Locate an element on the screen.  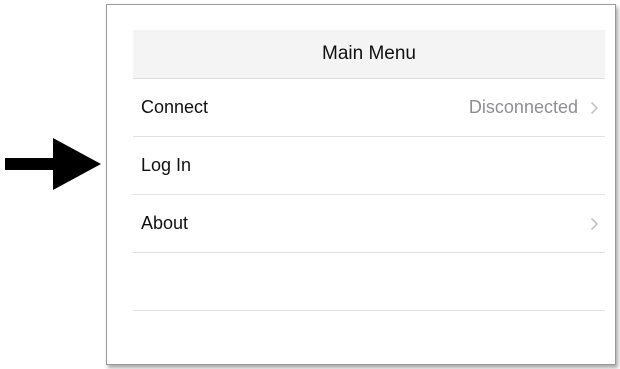
menu-item-log-in: Log In is located at coordinates (369, 166).